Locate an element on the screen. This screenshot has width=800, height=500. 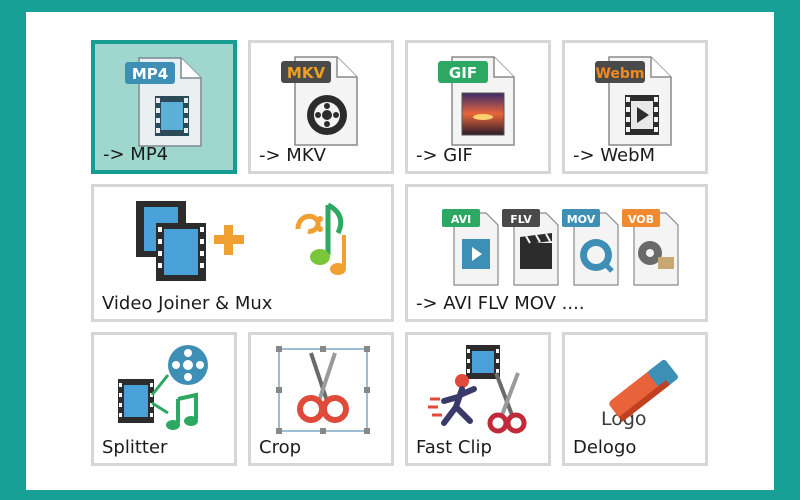
multi-format-icon: AVI FLV MOV VOB is located at coordinates (560, 247).